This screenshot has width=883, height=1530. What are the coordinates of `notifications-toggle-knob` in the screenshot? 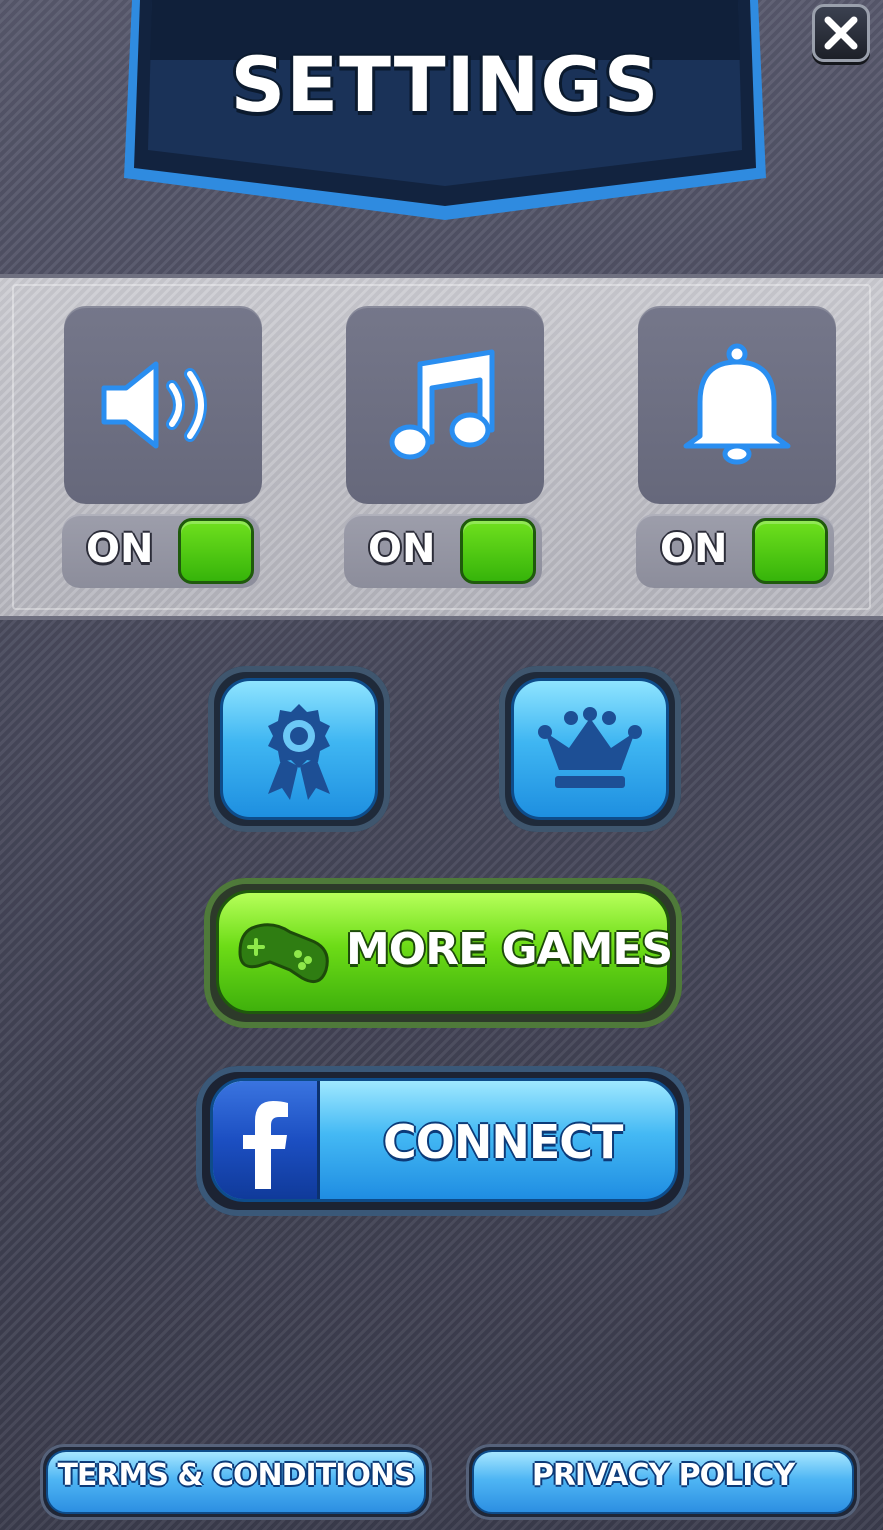 It's located at (790, 551).